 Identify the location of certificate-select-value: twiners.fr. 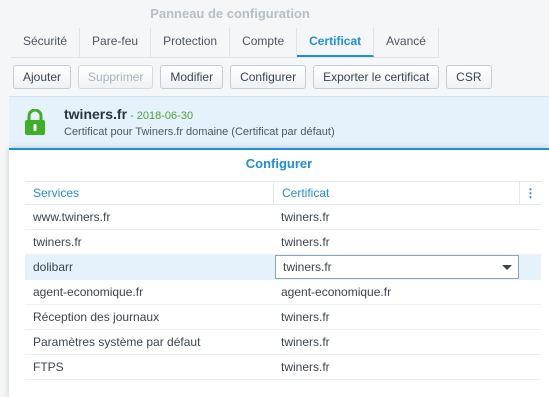
(307, 267).